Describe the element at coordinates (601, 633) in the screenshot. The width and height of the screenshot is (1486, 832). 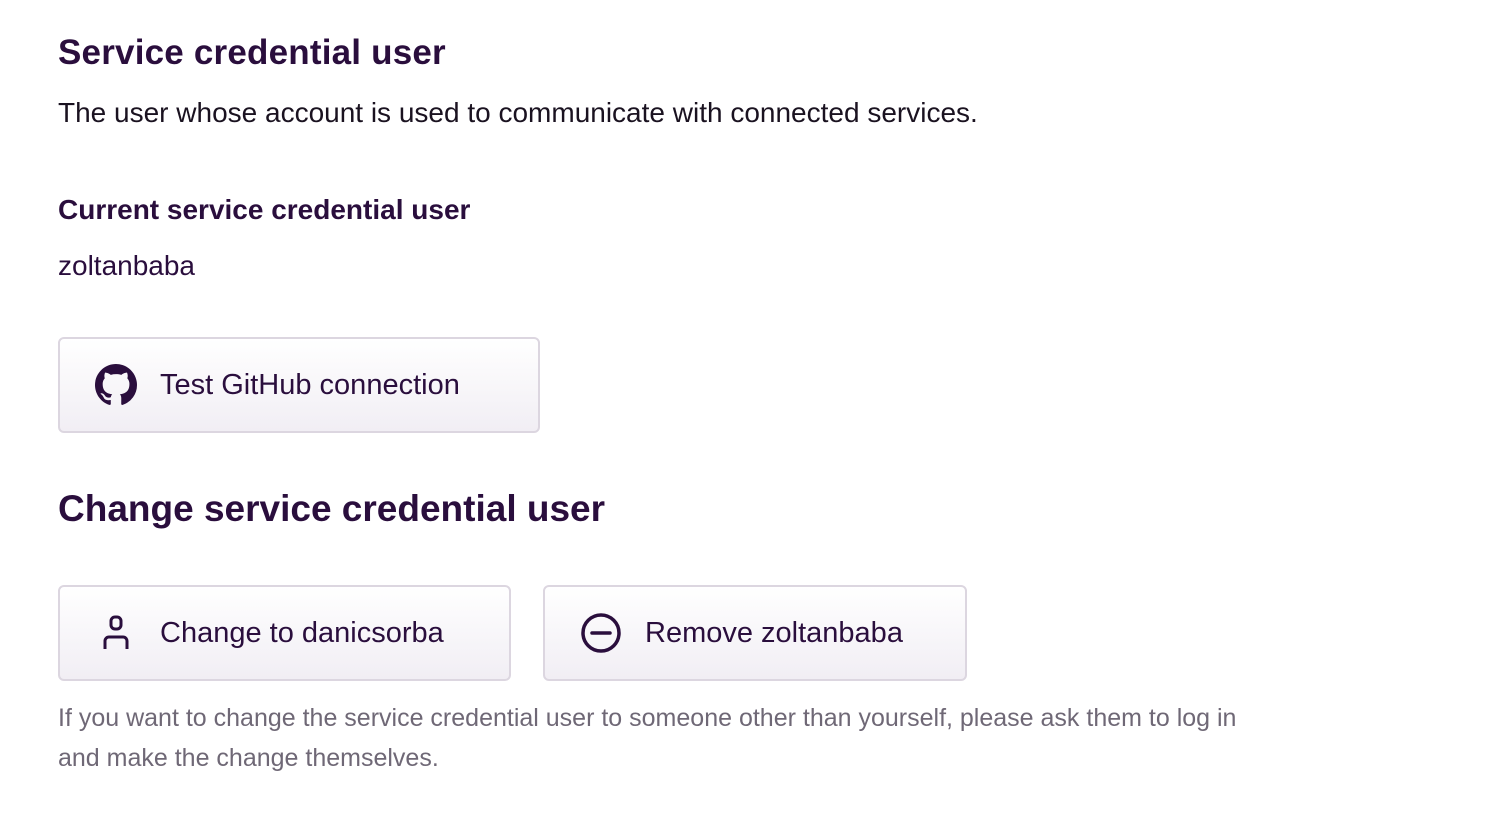
I see `minus-circle-icon` at that location.